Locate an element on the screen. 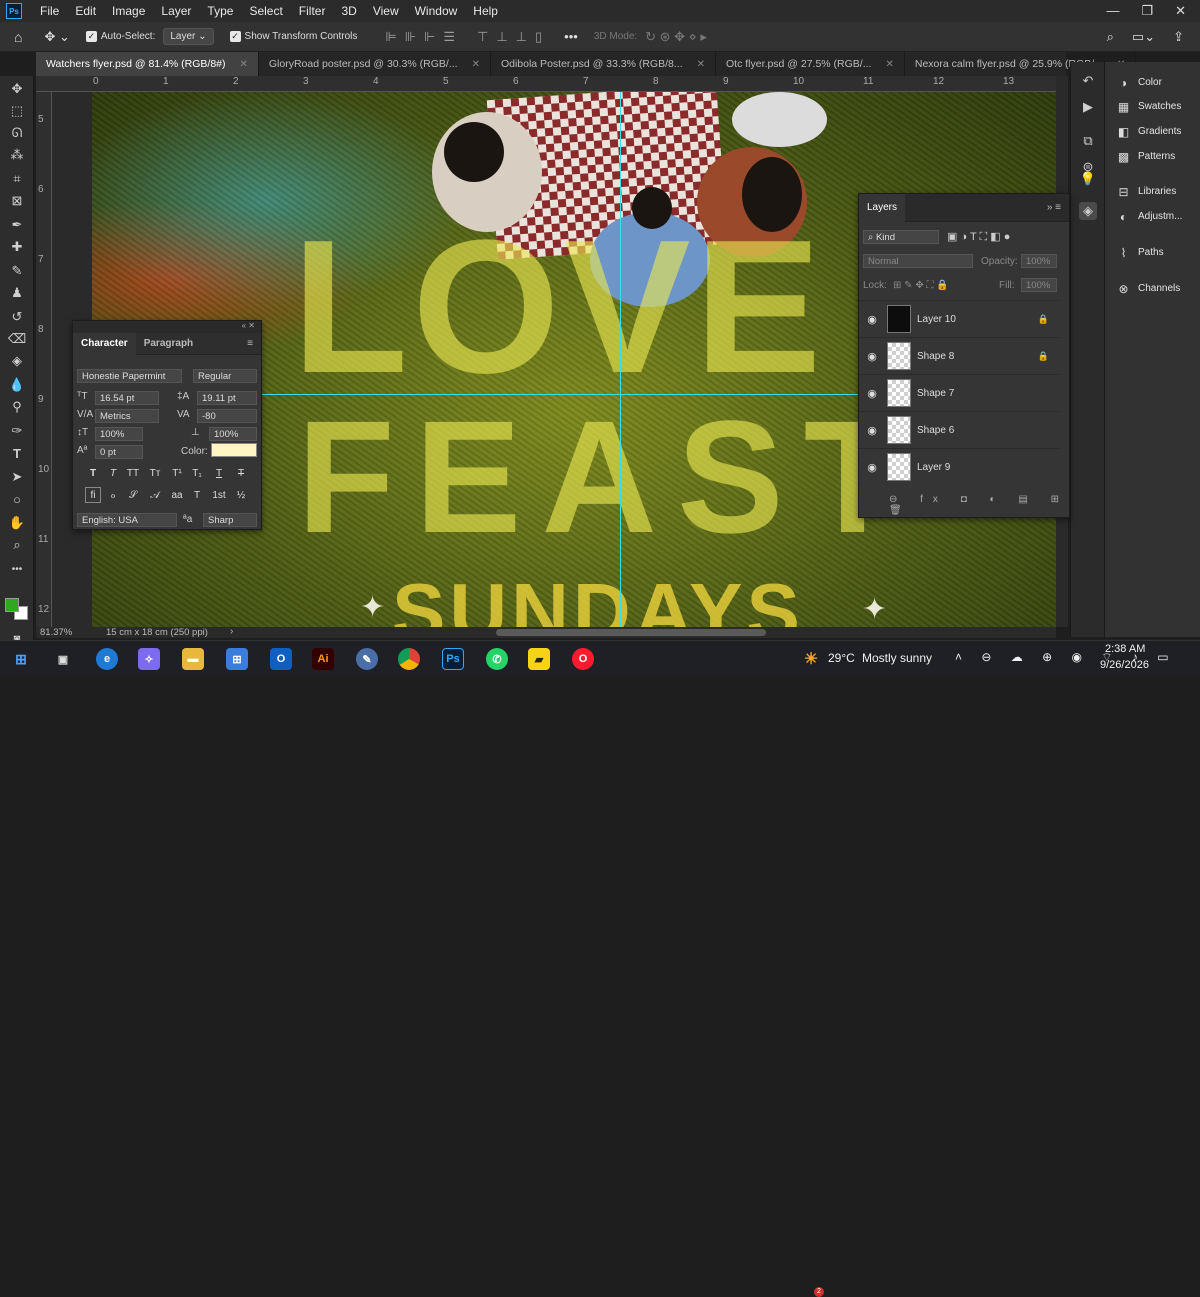 This screenshot has width=1200, height=1297. faux-bold-button: T is located at coordinates (93, 473).